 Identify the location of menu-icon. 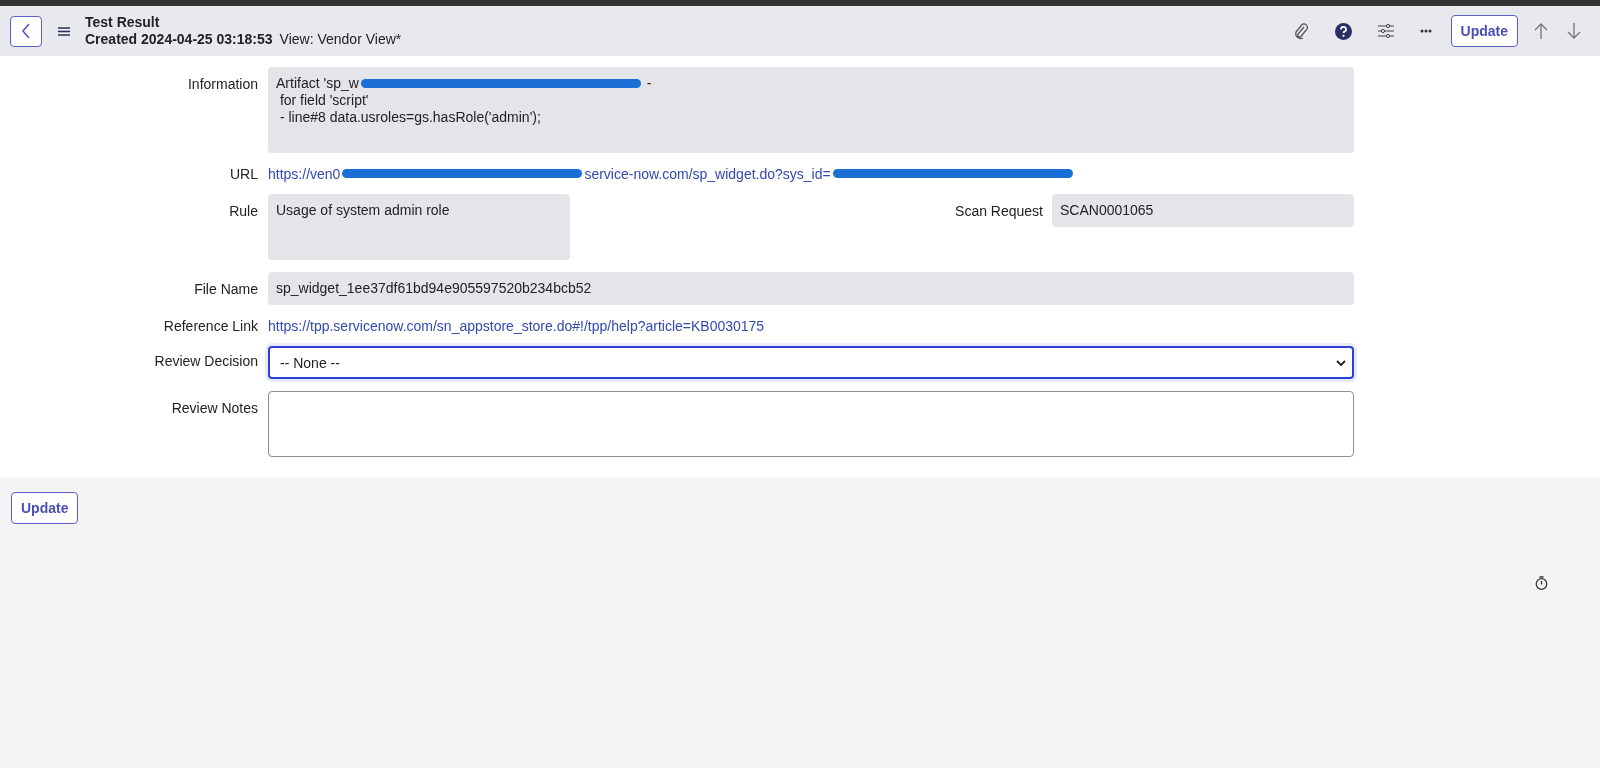
(64, 31).